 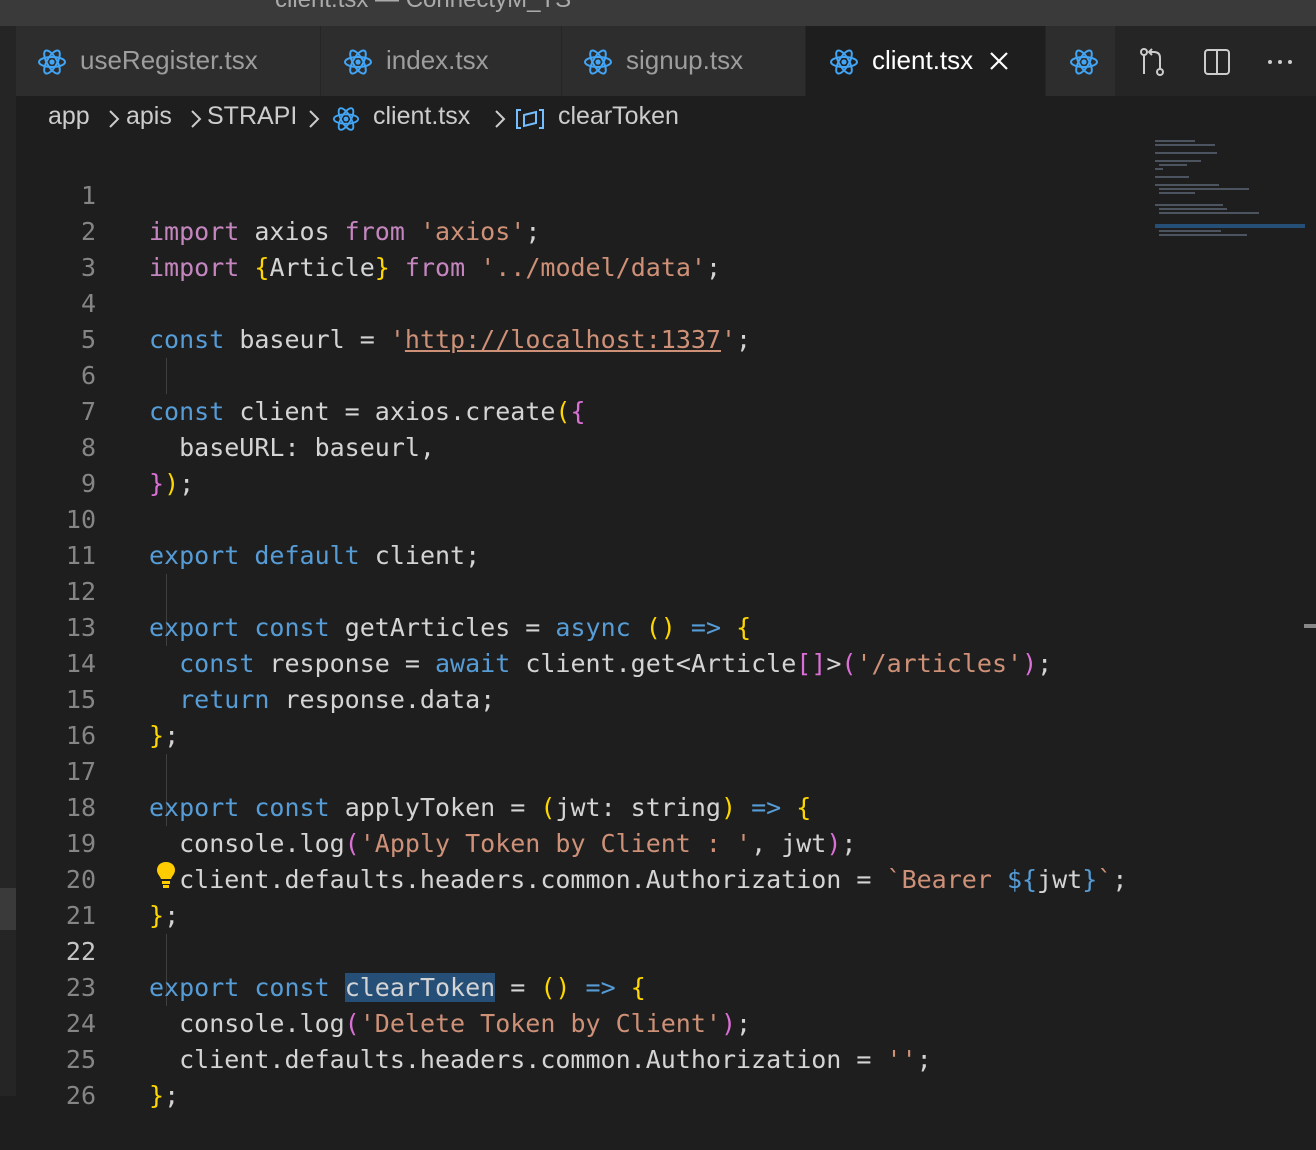 What do you see at coordinates (252, 116) in the screenshot?
I see `breadcrumb-strapi: STRAPI` at bounding box center [252, 116].